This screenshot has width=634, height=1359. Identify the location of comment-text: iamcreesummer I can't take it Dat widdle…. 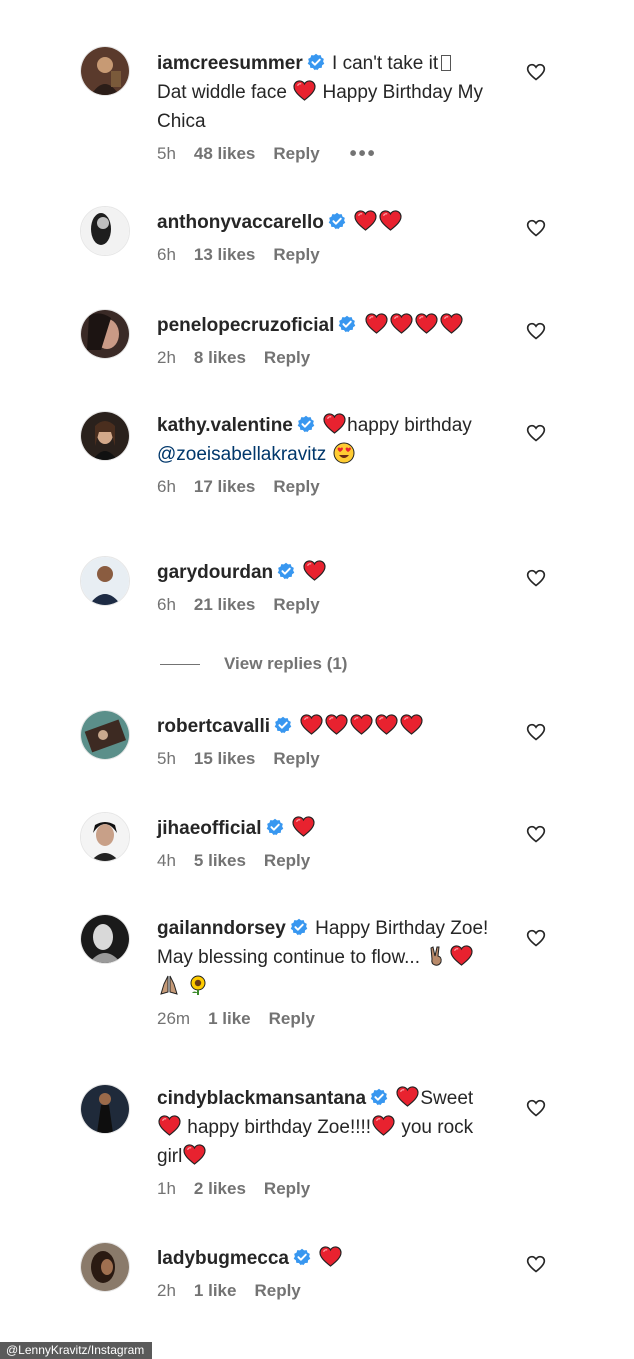
(329, 92).